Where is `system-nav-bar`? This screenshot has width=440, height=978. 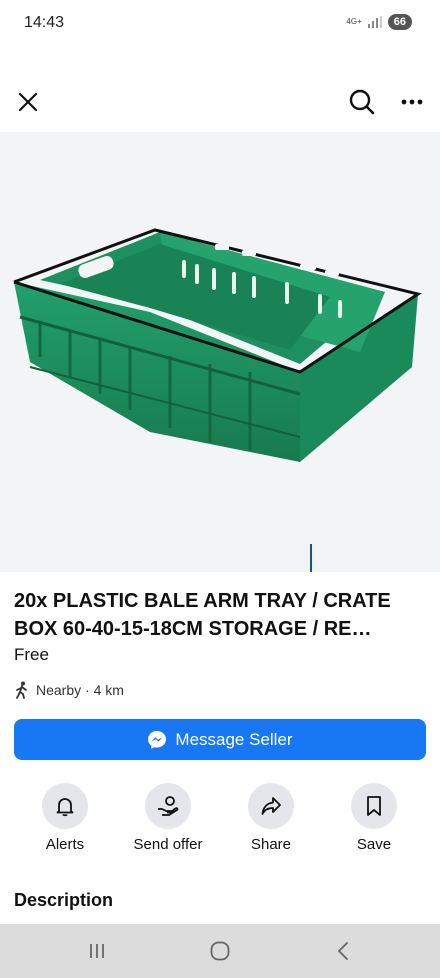
system-nav-bar is located at coordinates (220, 951).